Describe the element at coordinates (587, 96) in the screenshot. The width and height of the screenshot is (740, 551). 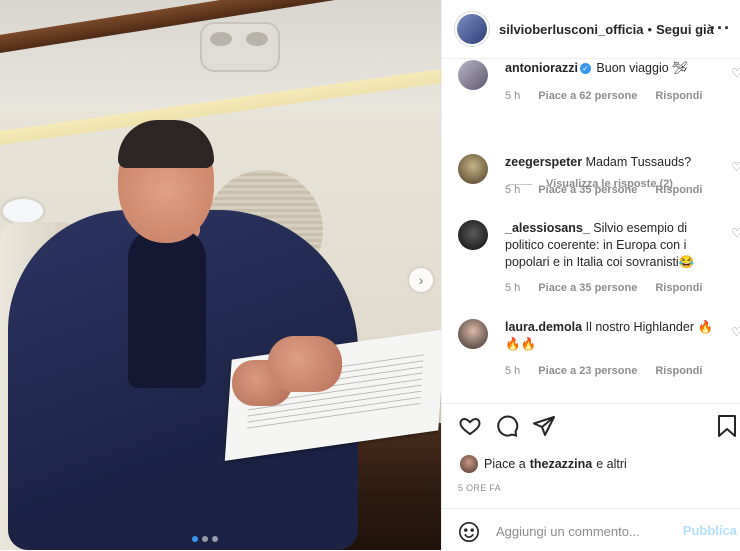
I see `comment-likes: Piace a 62 persone` at that location.